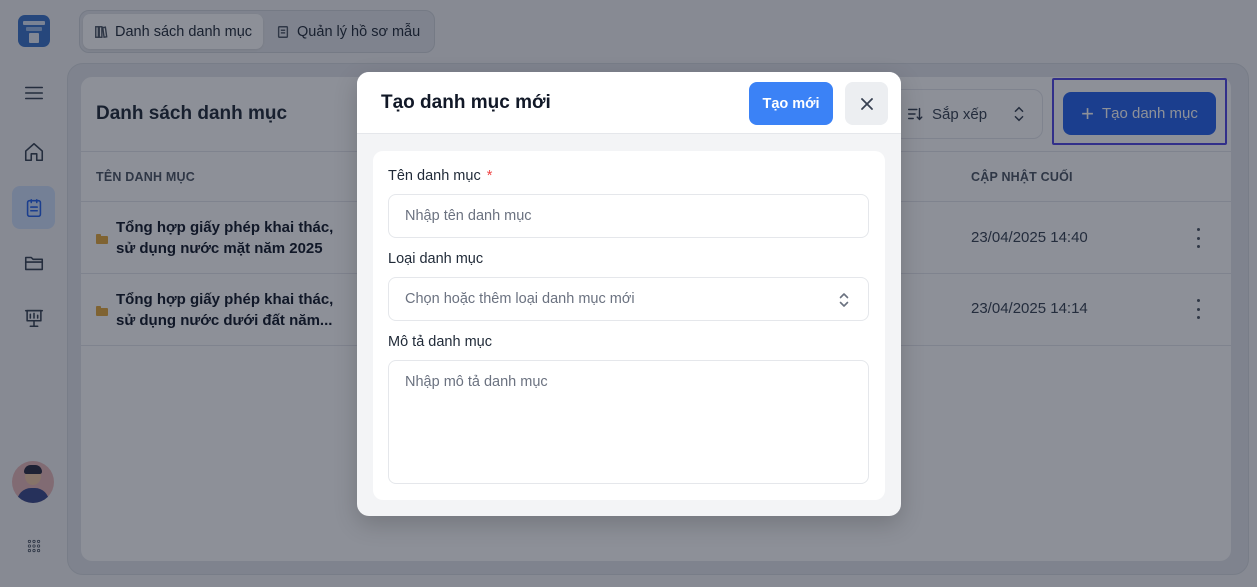 The width and height of the screenshot is (1257, 587). Describe the element at coordinates (489, 176) in the screenshot. I see `required-marker: *` at that location.